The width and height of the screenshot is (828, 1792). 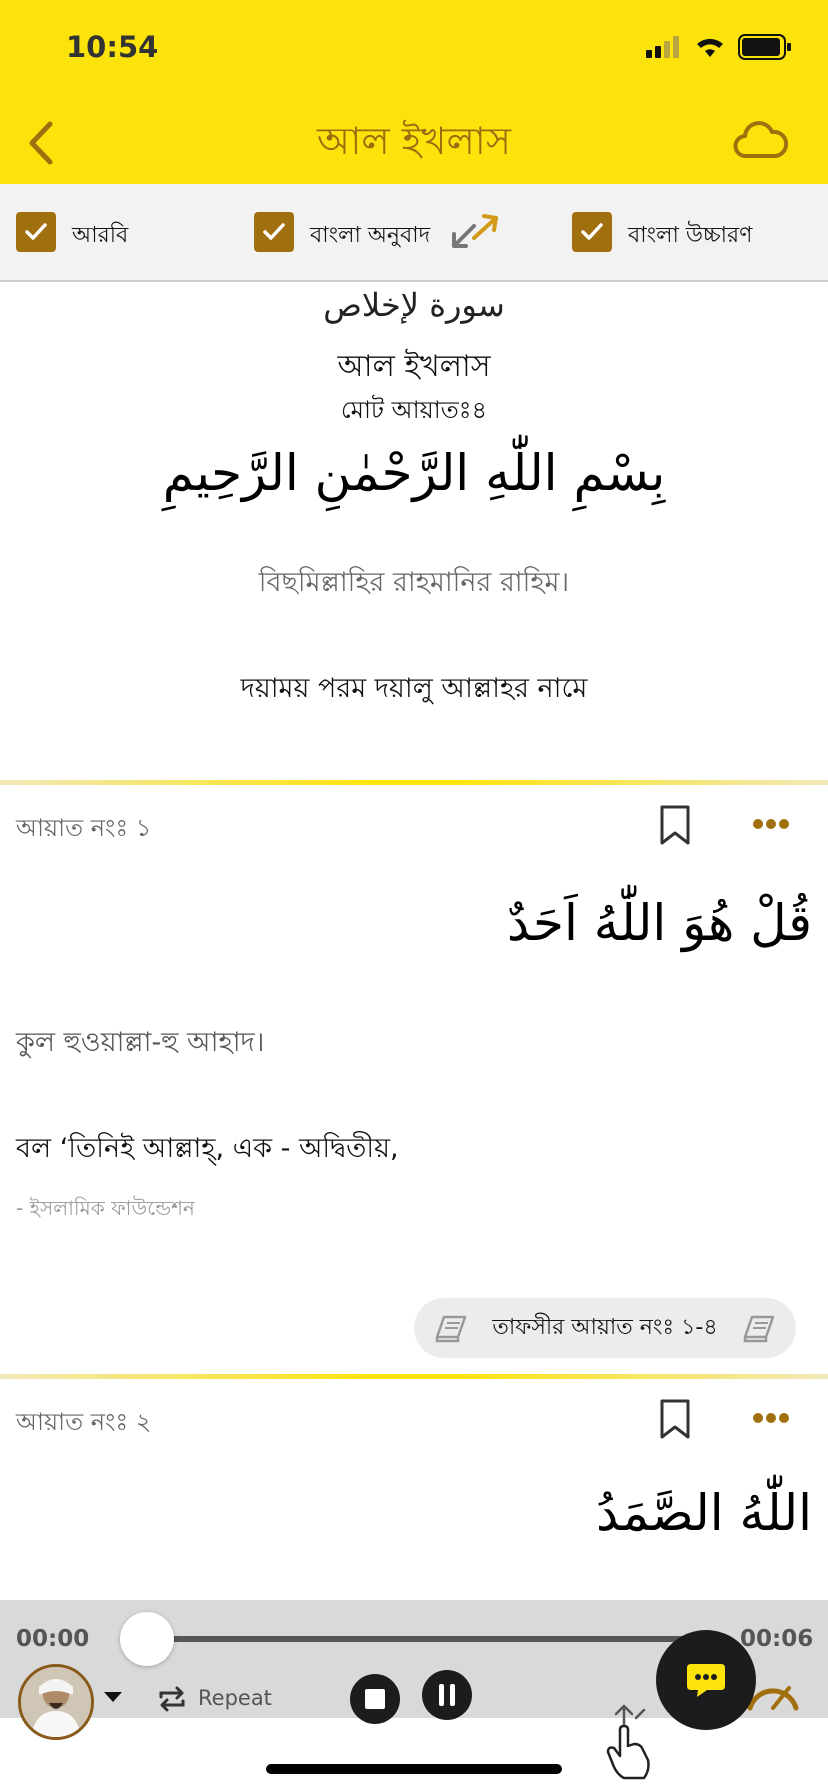 What do you see at coordinates (474, 232) in the screenshot?
I see `swap-arrows-icon` at bounding box center [474, 232].